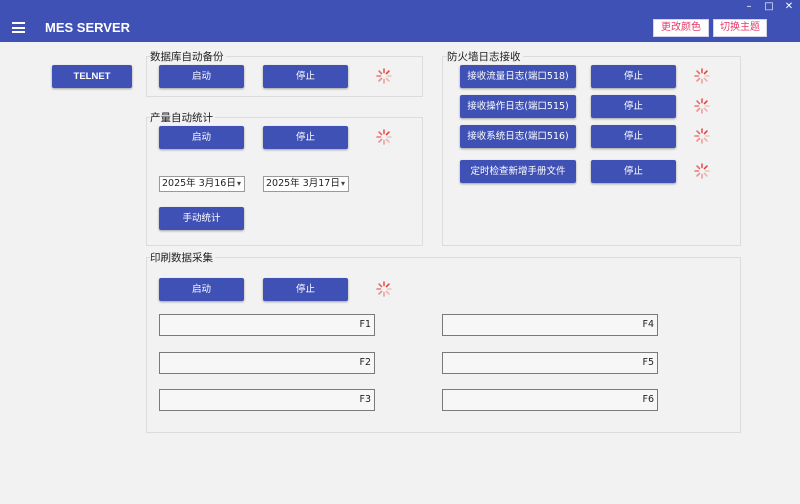 The width and height of the screenshot is (800, 504). What do you see at coordinates (305, 76) in the screenshot?
I see `db-backup-stop-button: 停止` at bounding box center [305, 76].